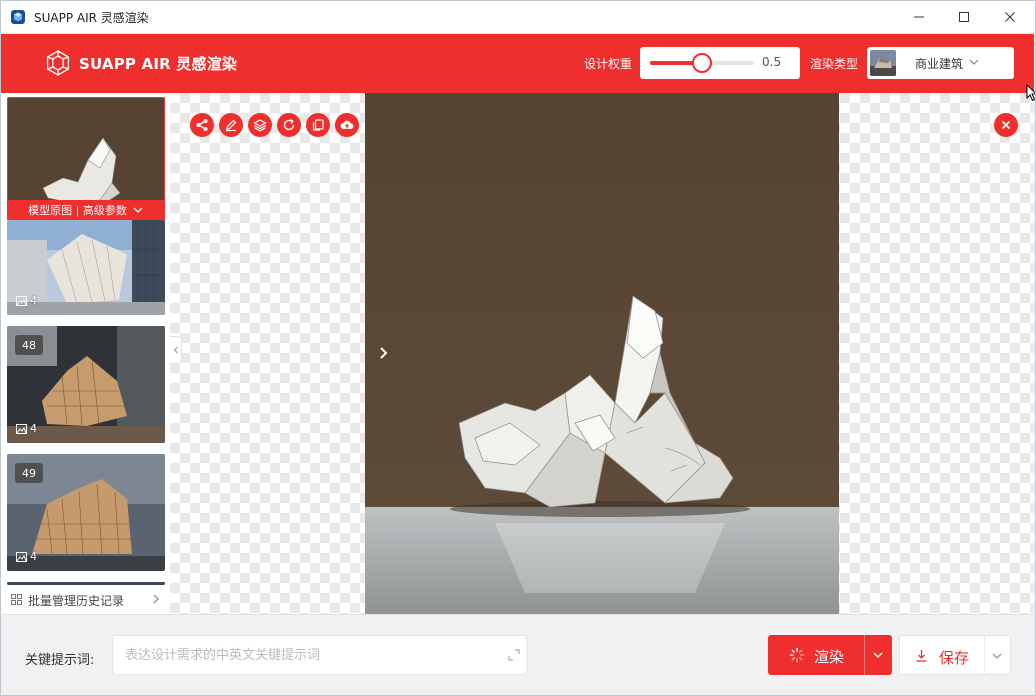  Describe the element at coordinates (77, 210) in the screenshot. I see `advanced-params-label: 模型原图 | 高级参数` at that location.